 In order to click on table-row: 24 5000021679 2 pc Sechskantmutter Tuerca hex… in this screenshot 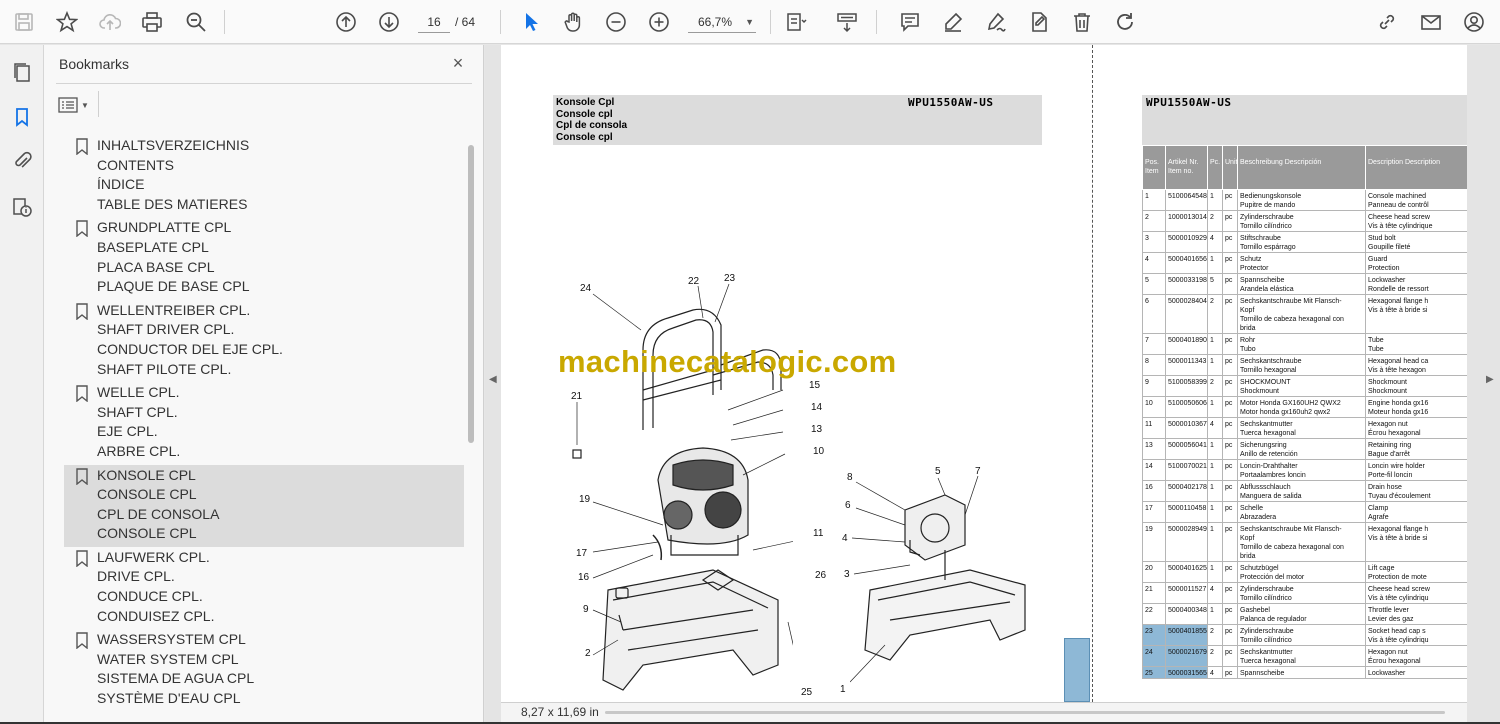, I will do `click(1304, 656)`.